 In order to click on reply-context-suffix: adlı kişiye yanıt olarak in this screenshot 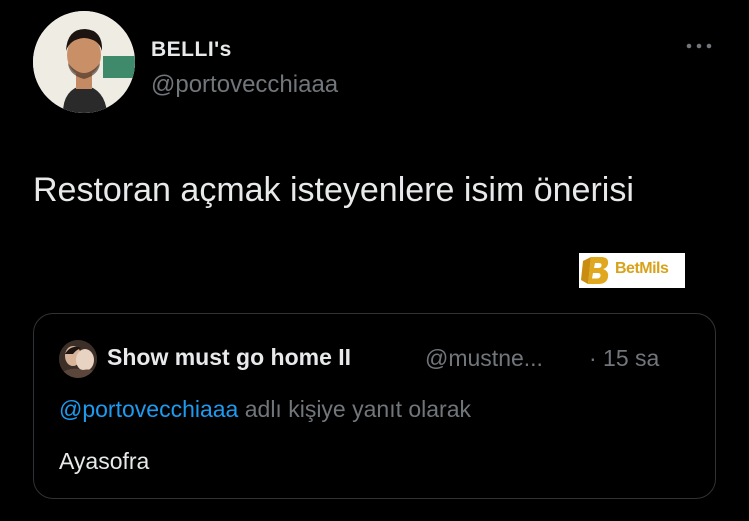, I will do `click(355, 409)`.